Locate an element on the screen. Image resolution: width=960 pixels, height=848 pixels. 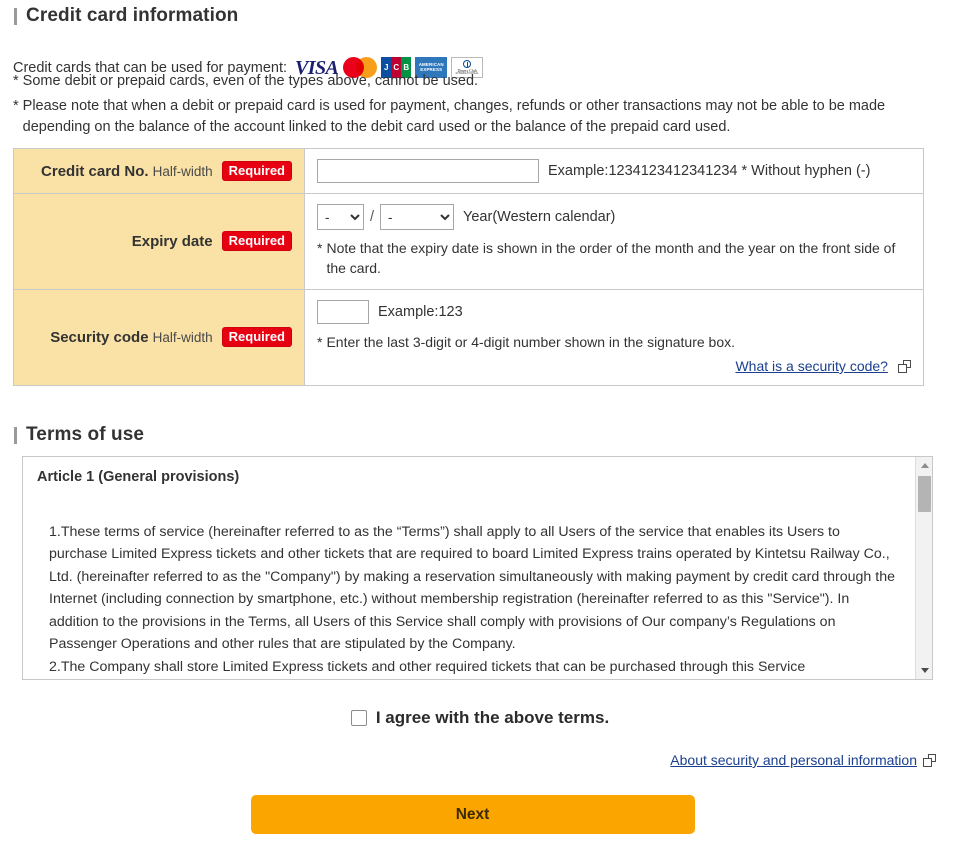
scroll-down-arrow-icon is located at coordinates (924, 670).